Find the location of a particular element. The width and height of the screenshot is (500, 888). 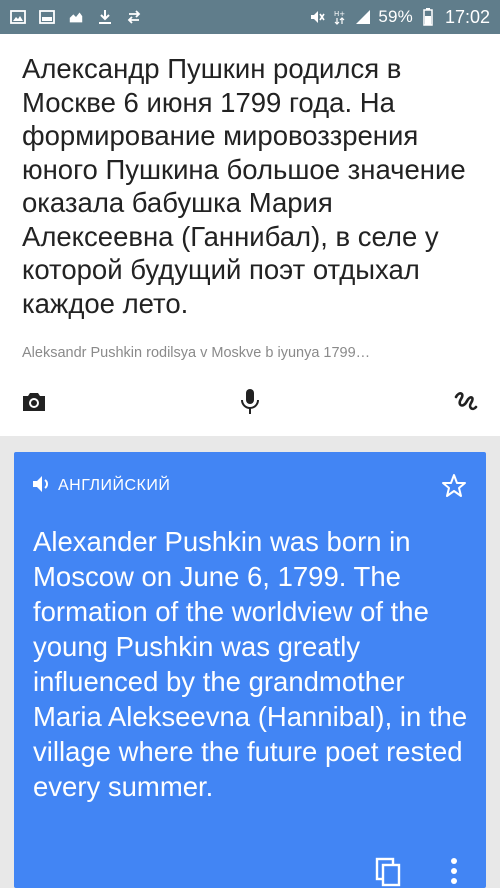

microphone-icon is located at coordinates (250, 402).